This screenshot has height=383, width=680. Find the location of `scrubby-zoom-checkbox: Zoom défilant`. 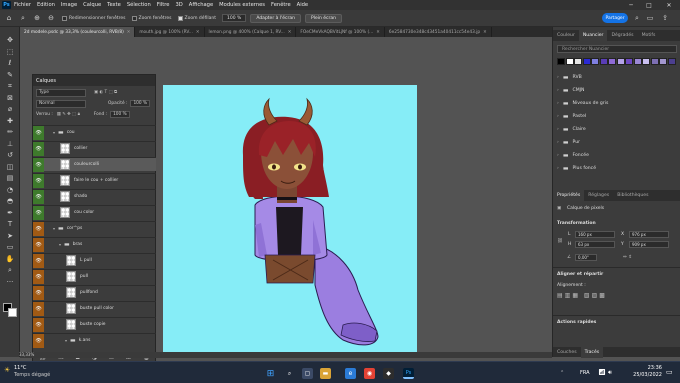

scrubby-zoom-checkbox: Zoom défilant is located at coordinates (196, 18).